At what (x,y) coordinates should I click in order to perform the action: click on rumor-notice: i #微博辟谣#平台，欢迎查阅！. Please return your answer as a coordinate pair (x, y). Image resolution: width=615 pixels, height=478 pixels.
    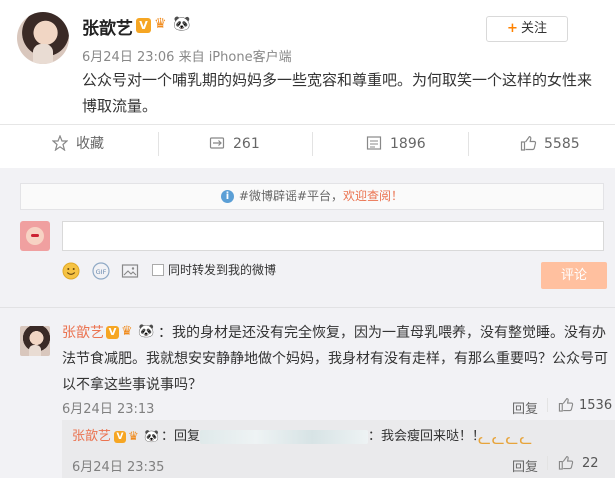
    Looking at the image, I should click on (312, 196).